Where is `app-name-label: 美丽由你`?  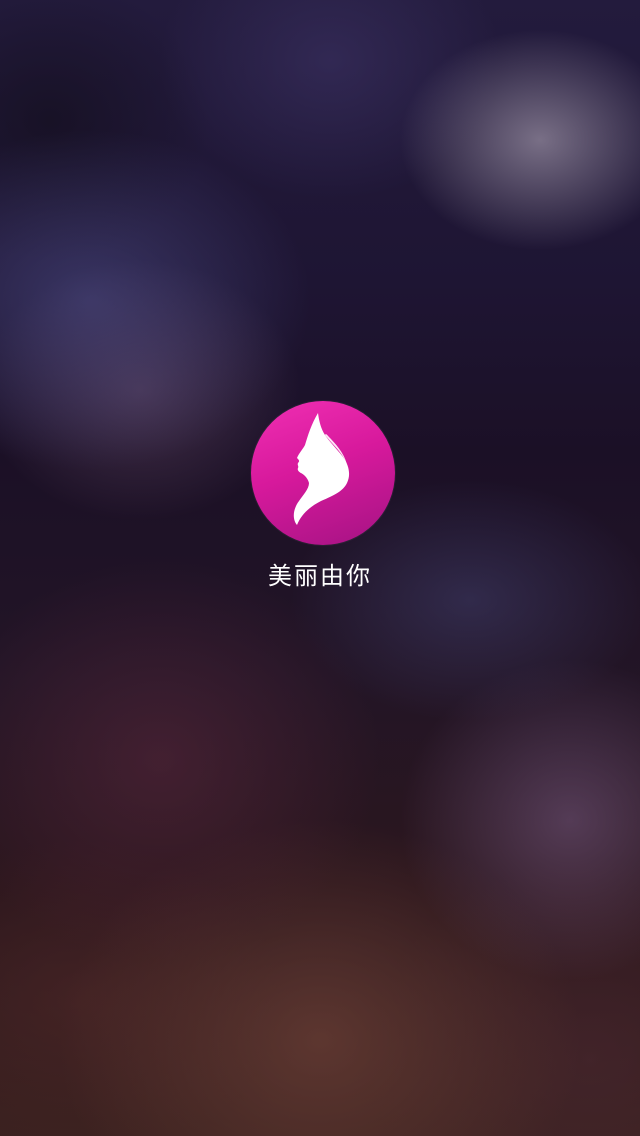 app-name-label: 美丽由你 is located at coordinates (320, 576).